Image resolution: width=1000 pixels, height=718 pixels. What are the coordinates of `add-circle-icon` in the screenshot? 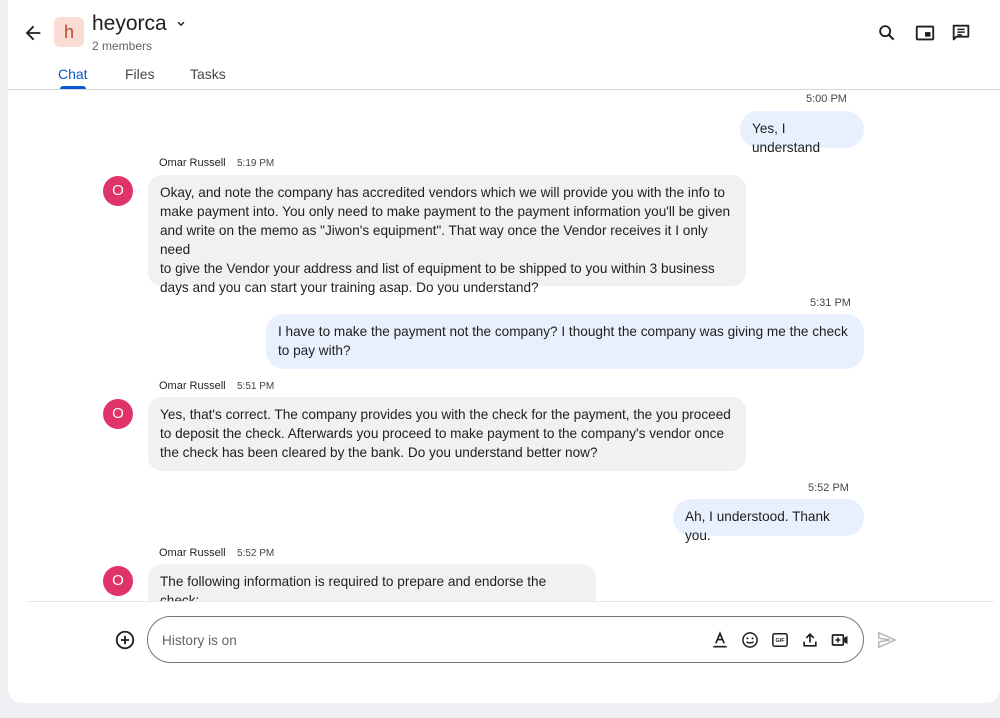 It's located at (125, 640).